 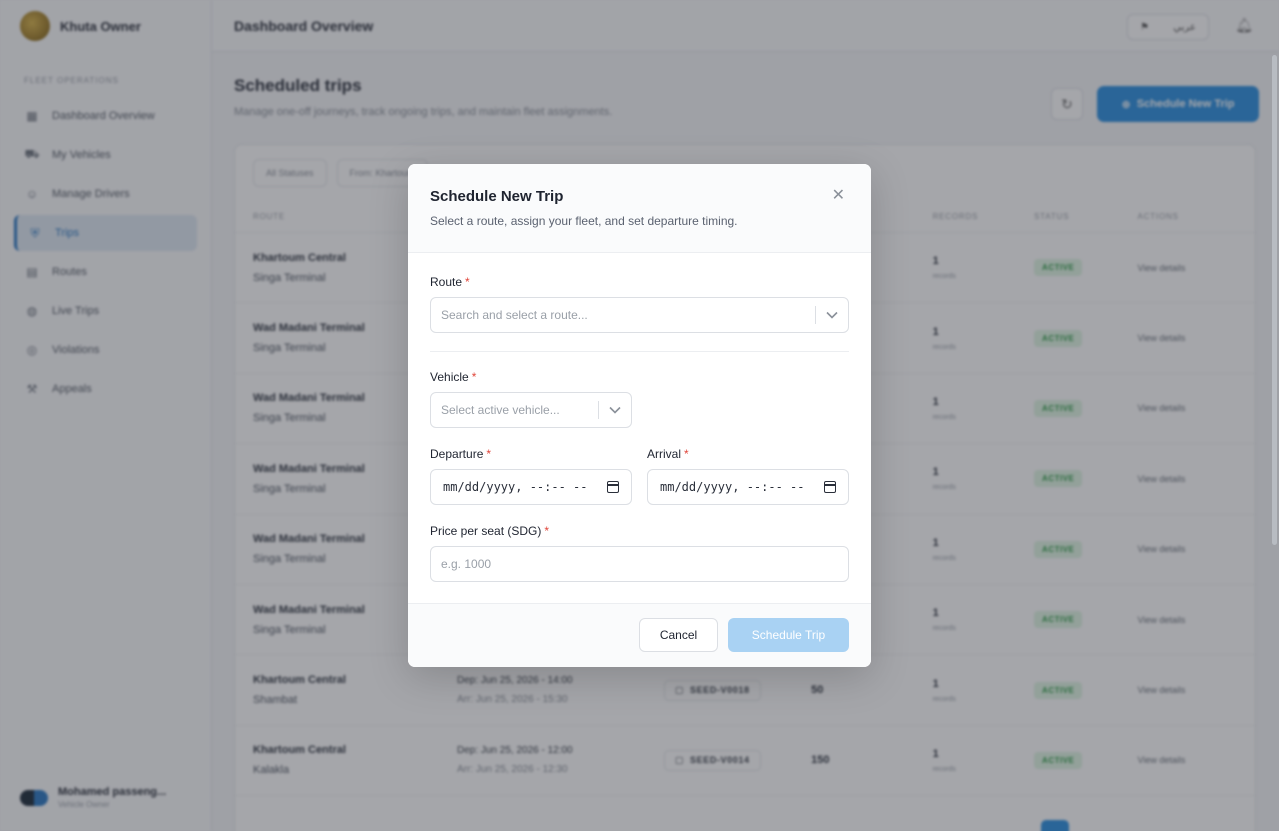 I want to click on dialog-footer: Cancel Schedule Trip, so click(x=639, y=635).